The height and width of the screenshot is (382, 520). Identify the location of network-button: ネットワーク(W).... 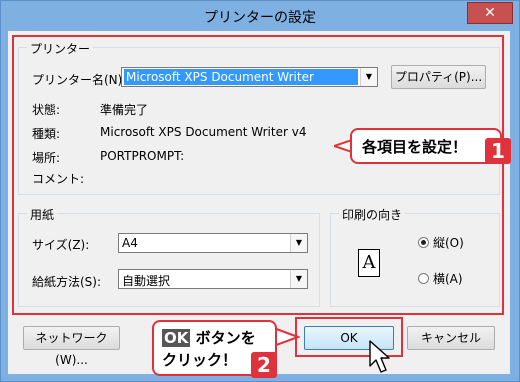
(71, 346).